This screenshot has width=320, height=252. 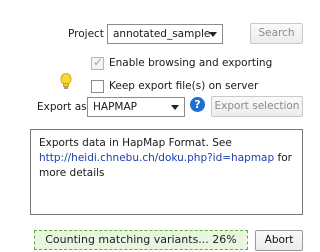 What do you see at coordinates (191, 63) in the screenshot?
I see `enable-browsing-label: Enable browsing and exporting` at bounding box center [191, 63].